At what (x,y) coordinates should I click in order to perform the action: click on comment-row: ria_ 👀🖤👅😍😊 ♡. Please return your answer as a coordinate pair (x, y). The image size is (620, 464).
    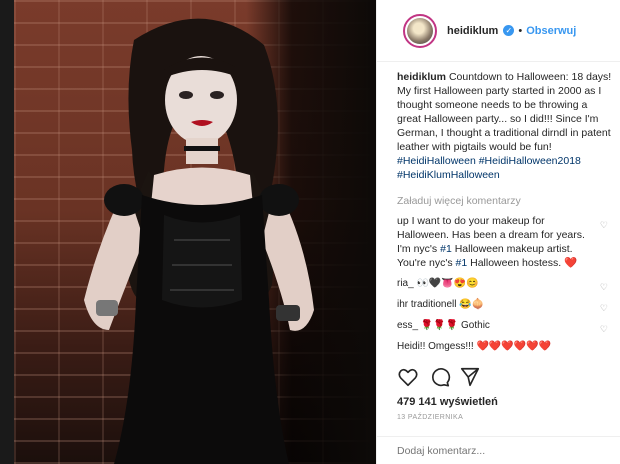
    Looking at the image, I should click on (502, 286).